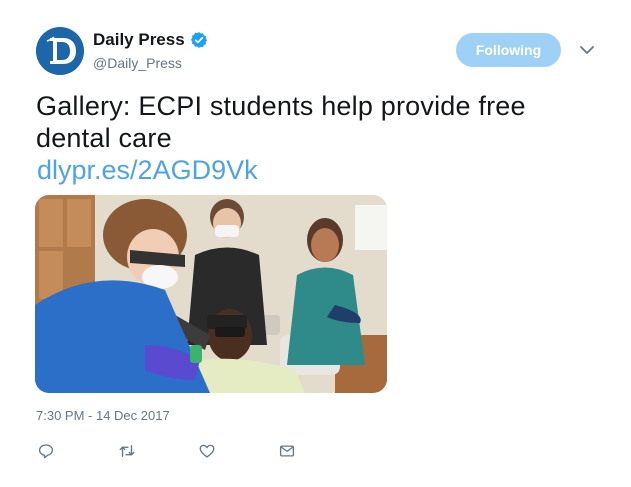  Describe the element at coordinates (137, 63) in the screenshot. I see `handle: @Daily_Press` at that location.